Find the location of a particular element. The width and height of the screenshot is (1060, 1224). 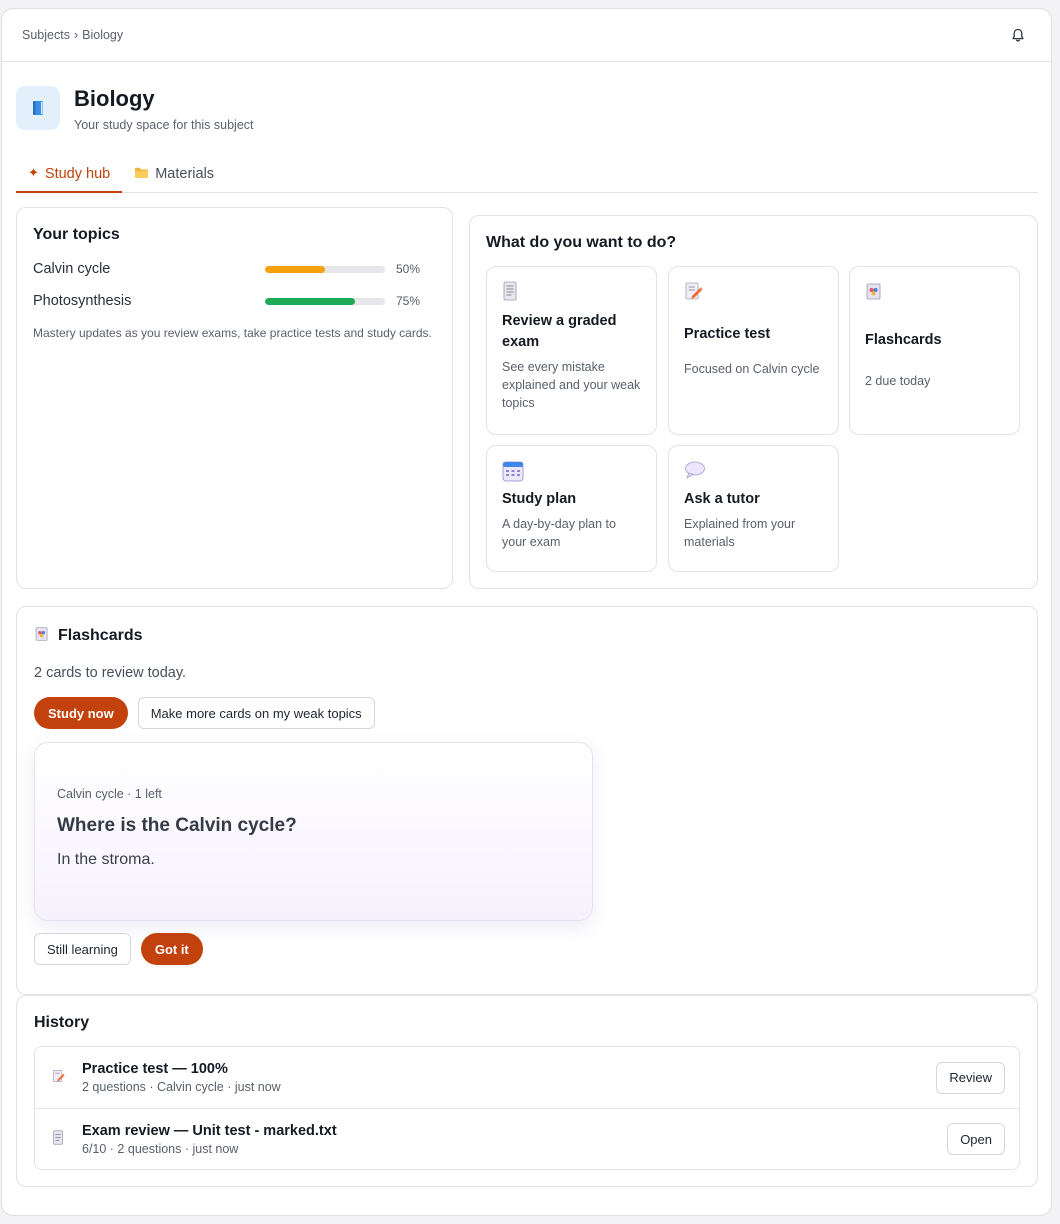

action-flashcards: Flashcards 2 due today is located at coordinates (934, 350).